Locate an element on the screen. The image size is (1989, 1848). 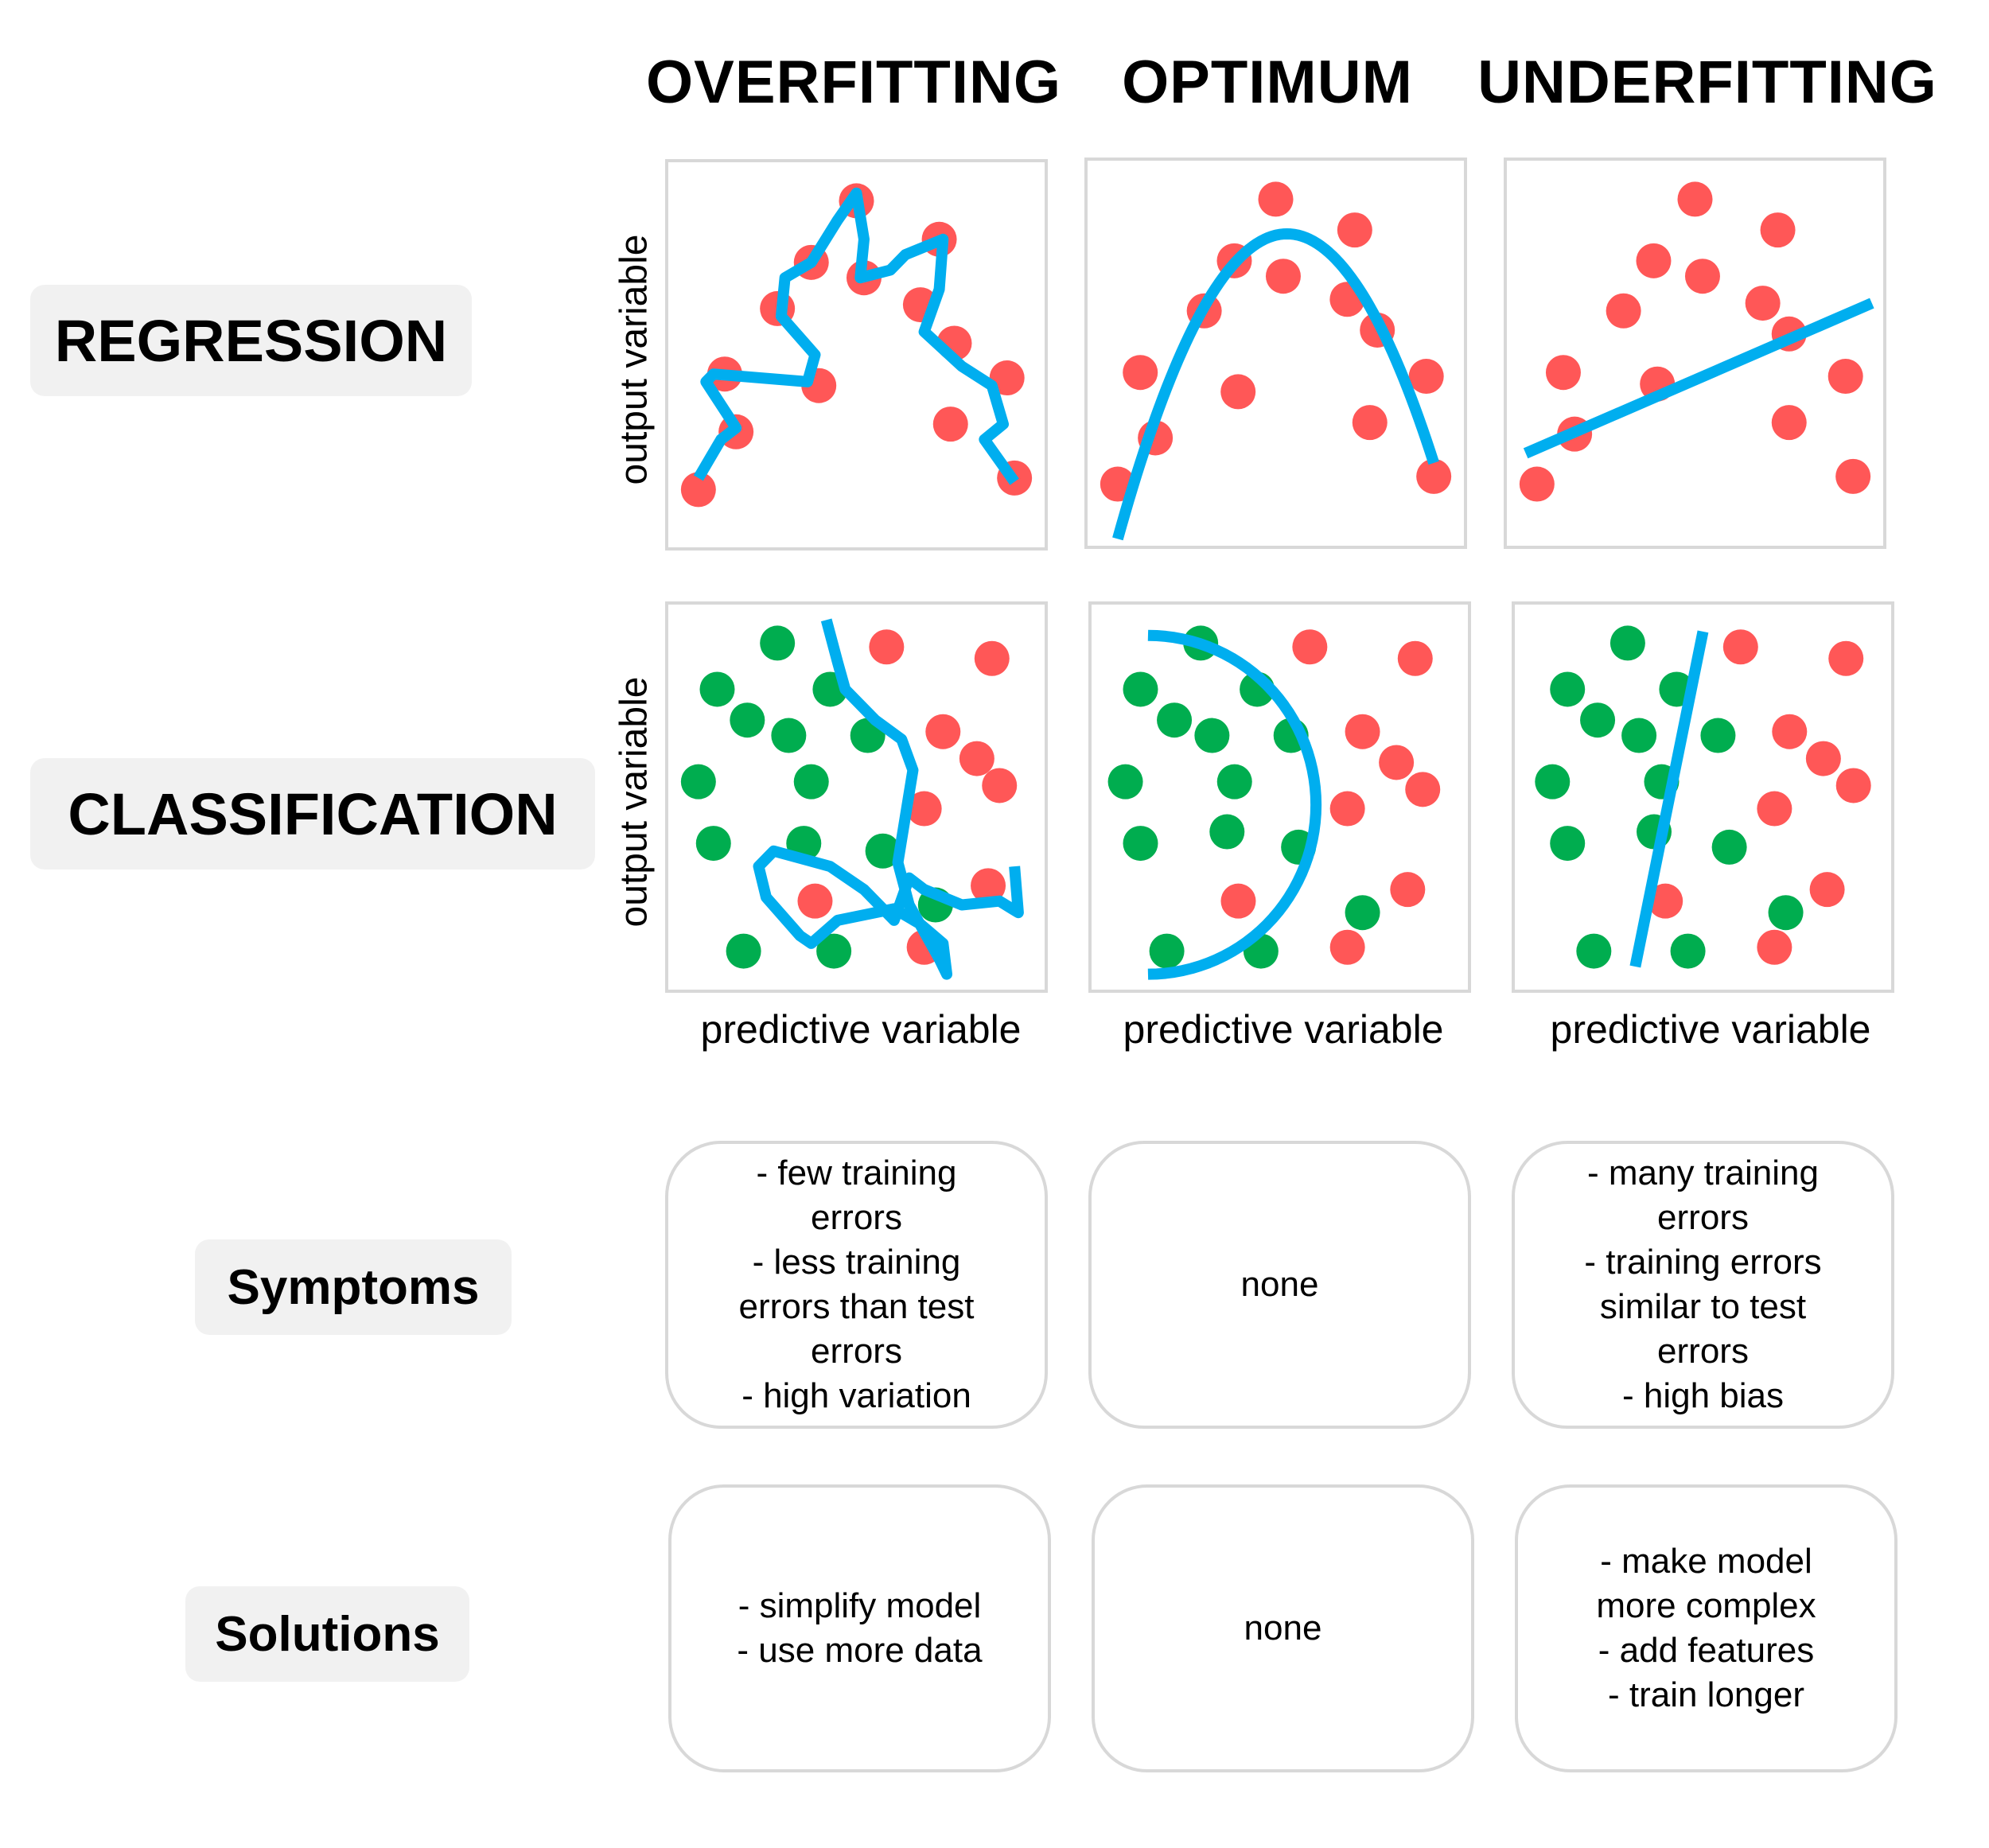
regression-optimum-panel is located at coordinates (1275, 353).